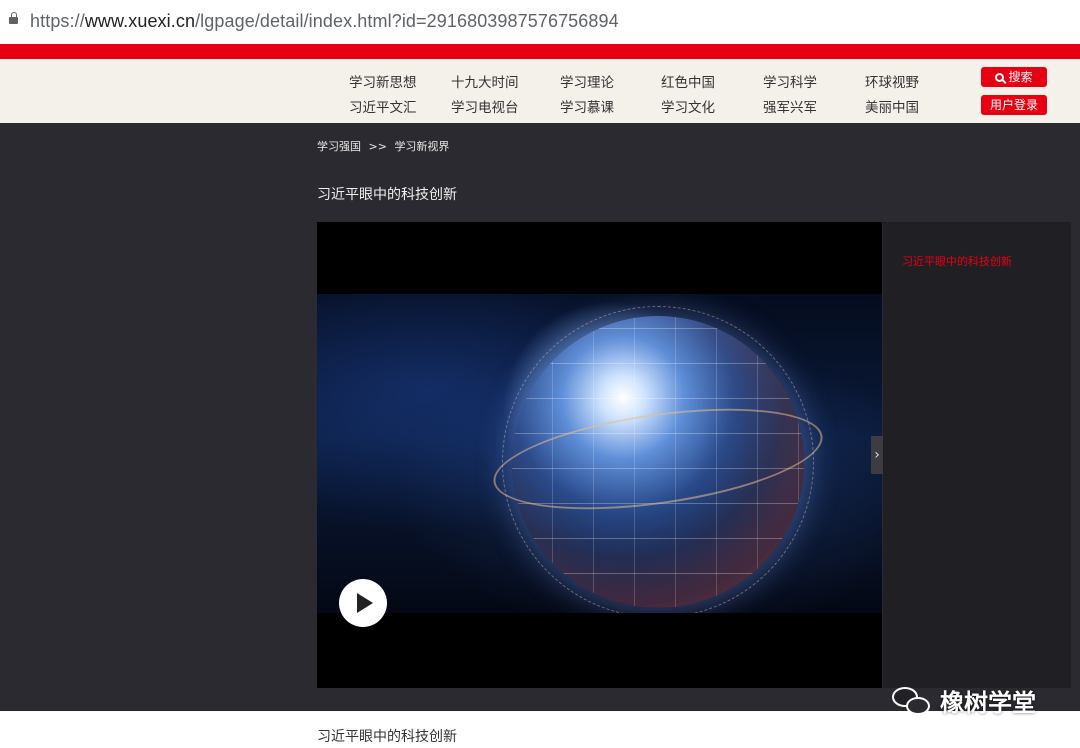  I want to click on search-button: 搜索, so click(1014, 77).